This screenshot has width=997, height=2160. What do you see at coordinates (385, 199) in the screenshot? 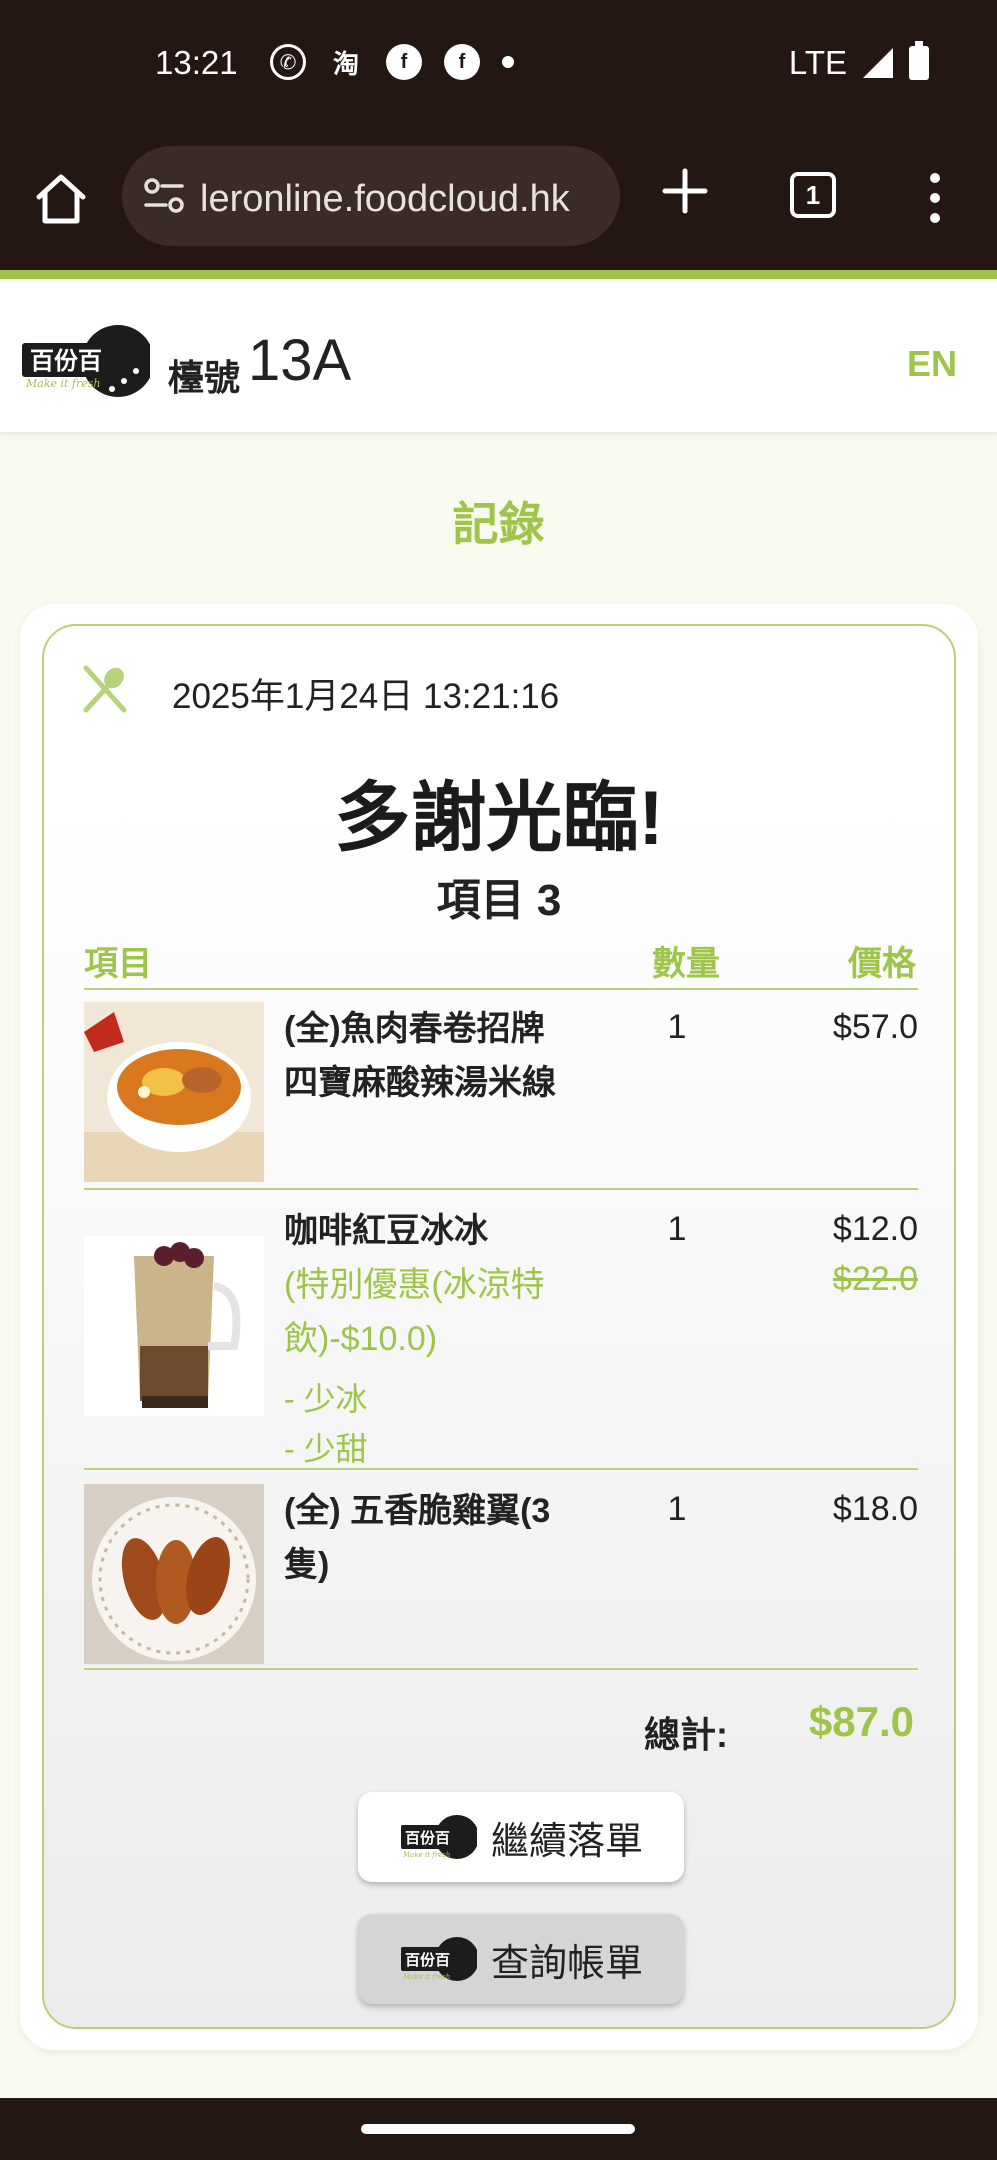
I see `url-text: leronline.foodcloud.hk` at bounding box center [385, 199].